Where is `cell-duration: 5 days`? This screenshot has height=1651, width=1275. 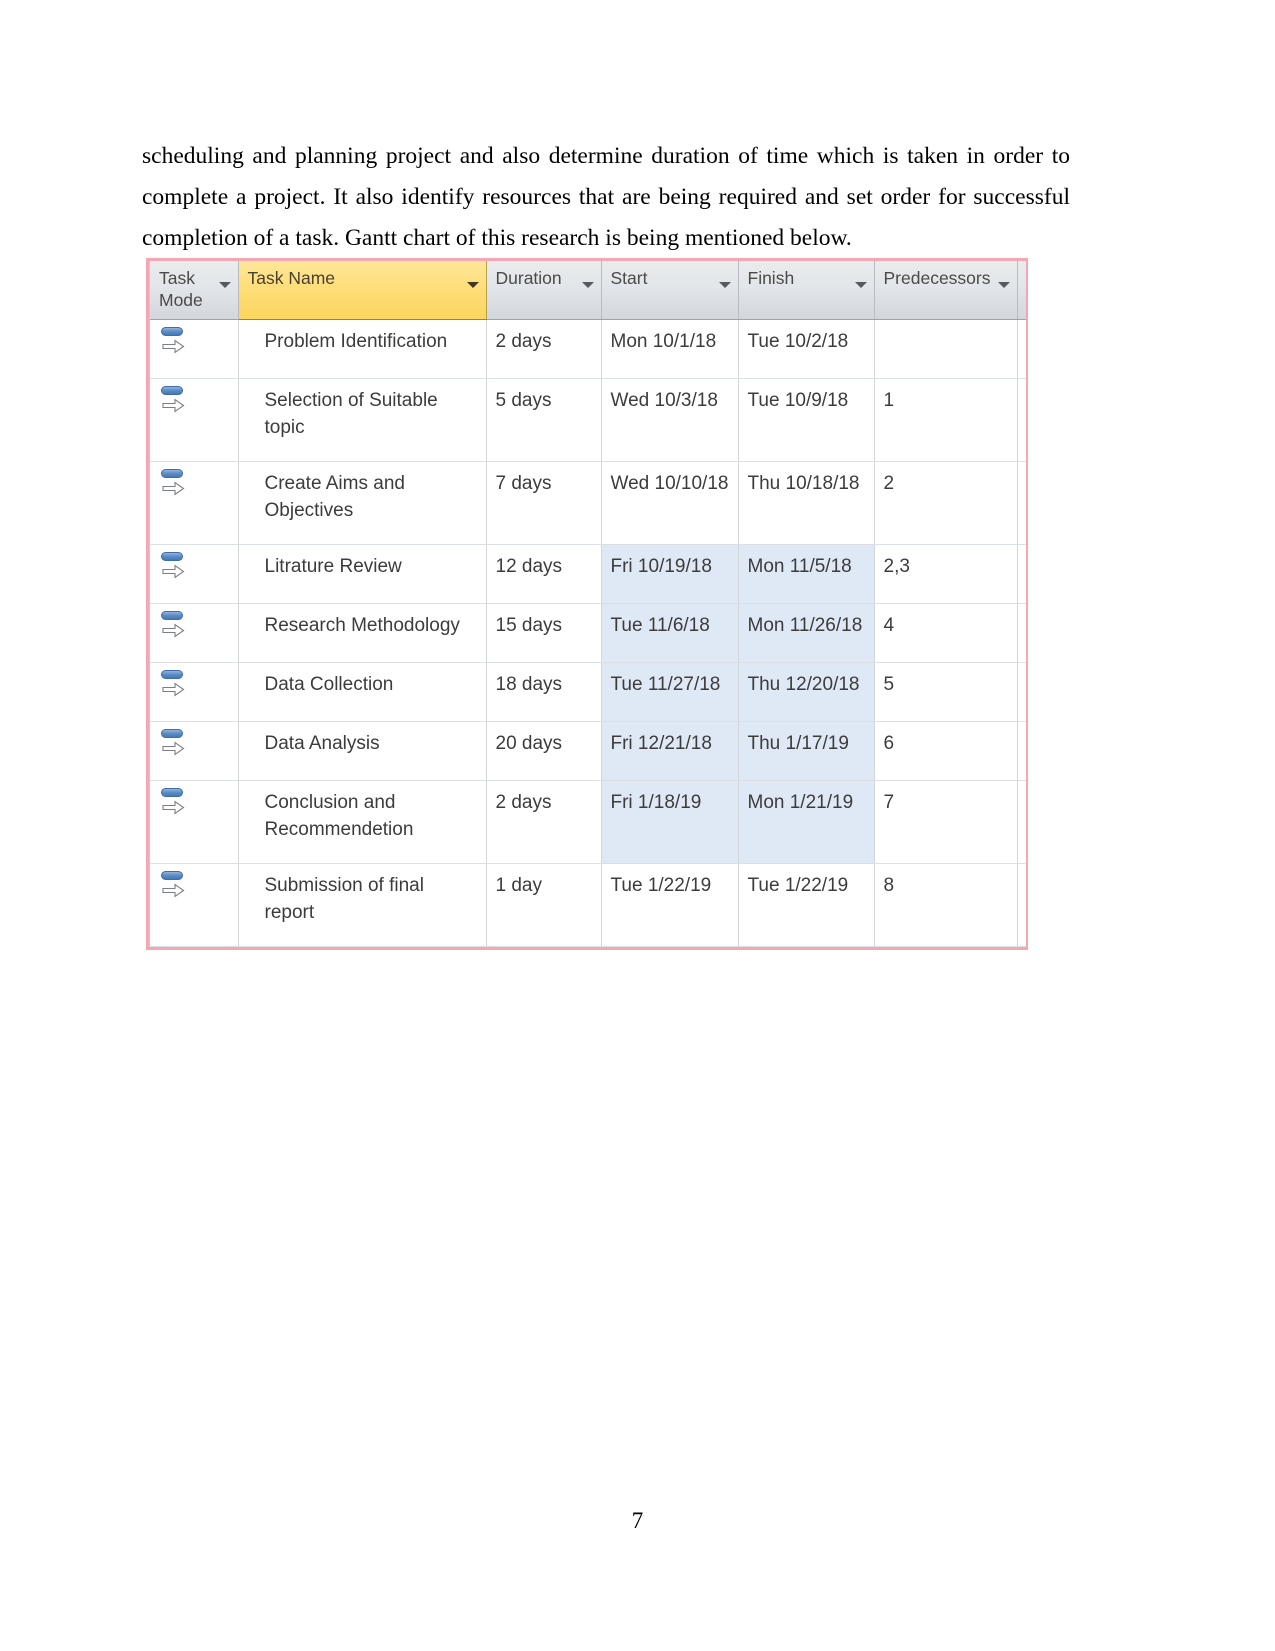
cell-duration: 5 days is located at coordinates (544, 420).